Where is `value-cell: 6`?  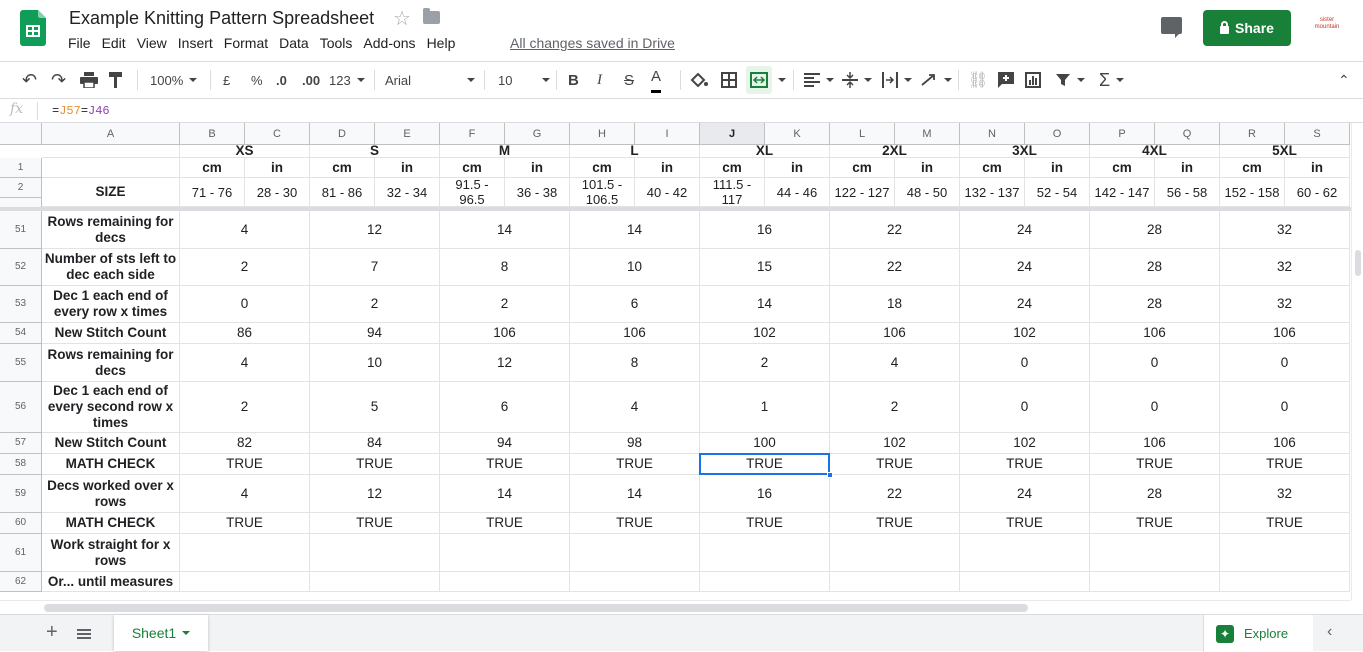 value-cell: 6 is located at coordinates (635, 304).